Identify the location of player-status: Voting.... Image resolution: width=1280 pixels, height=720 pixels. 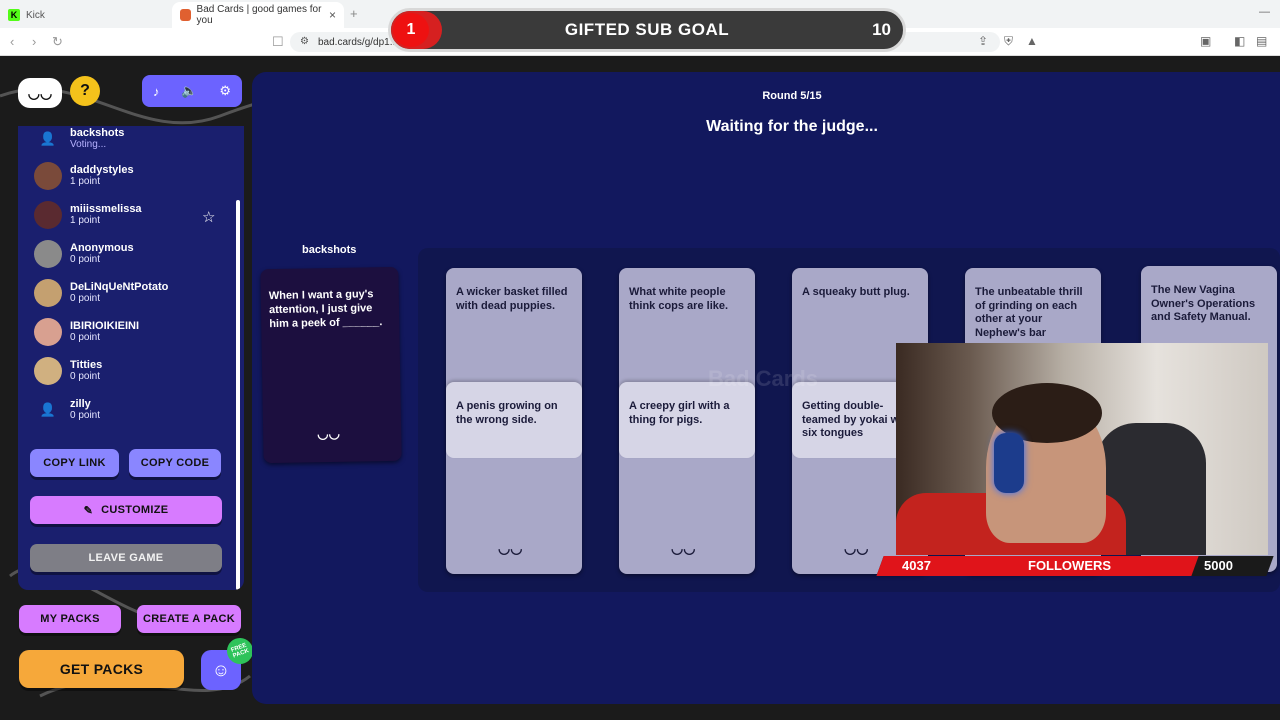
(88, 144).